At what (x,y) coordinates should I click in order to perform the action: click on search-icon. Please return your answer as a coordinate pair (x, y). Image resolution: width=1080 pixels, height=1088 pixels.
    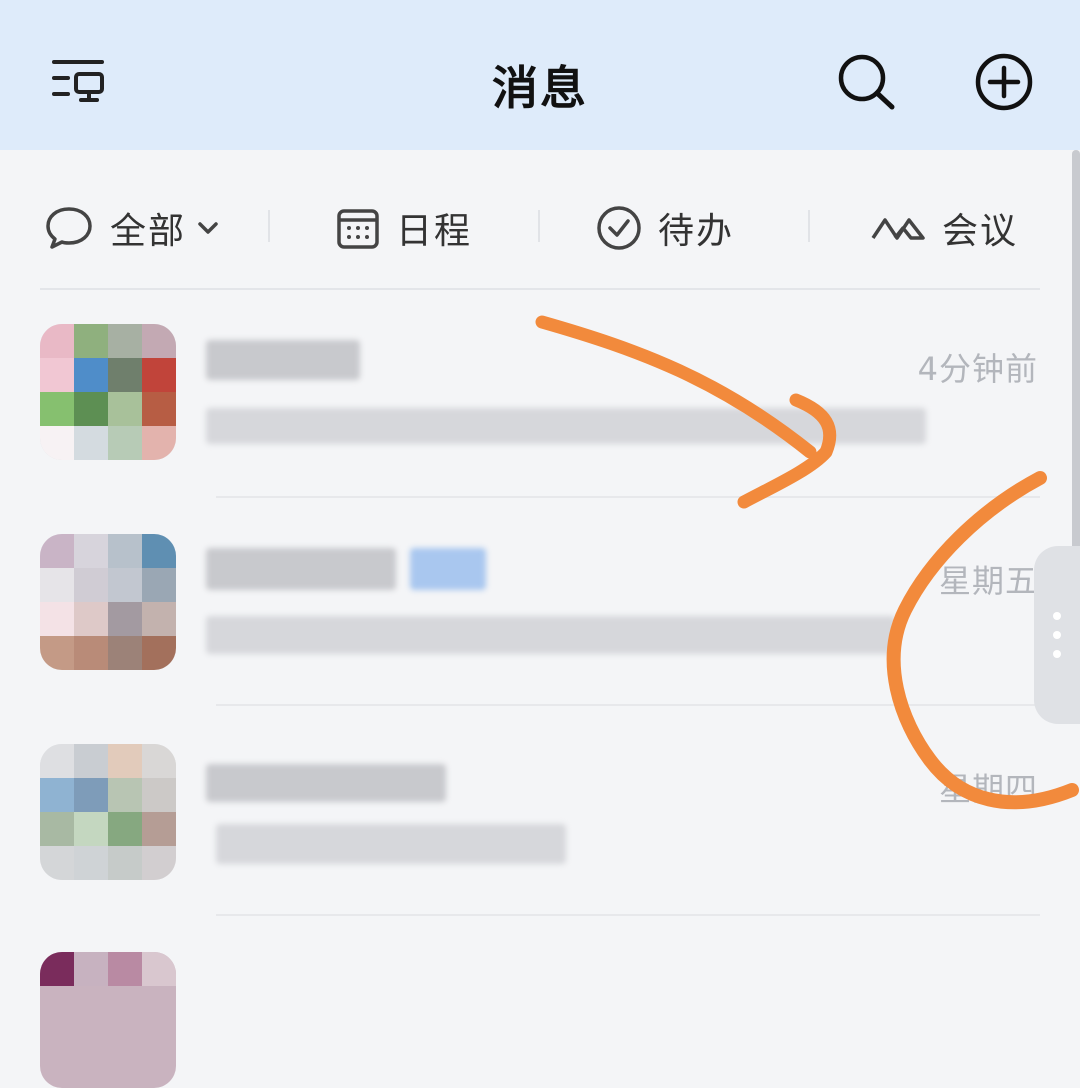
    Looking at the image, I should click on (867, 82).